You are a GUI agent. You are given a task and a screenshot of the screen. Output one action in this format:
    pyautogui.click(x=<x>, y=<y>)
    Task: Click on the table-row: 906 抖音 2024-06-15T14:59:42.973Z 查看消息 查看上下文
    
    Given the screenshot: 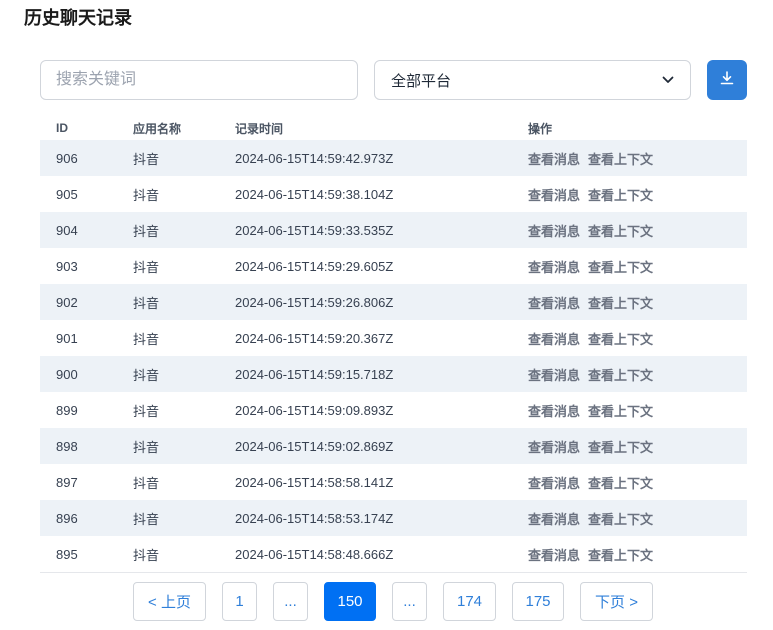 What is the action you would take?
    pyautogui.click(x=393, y=158)
    